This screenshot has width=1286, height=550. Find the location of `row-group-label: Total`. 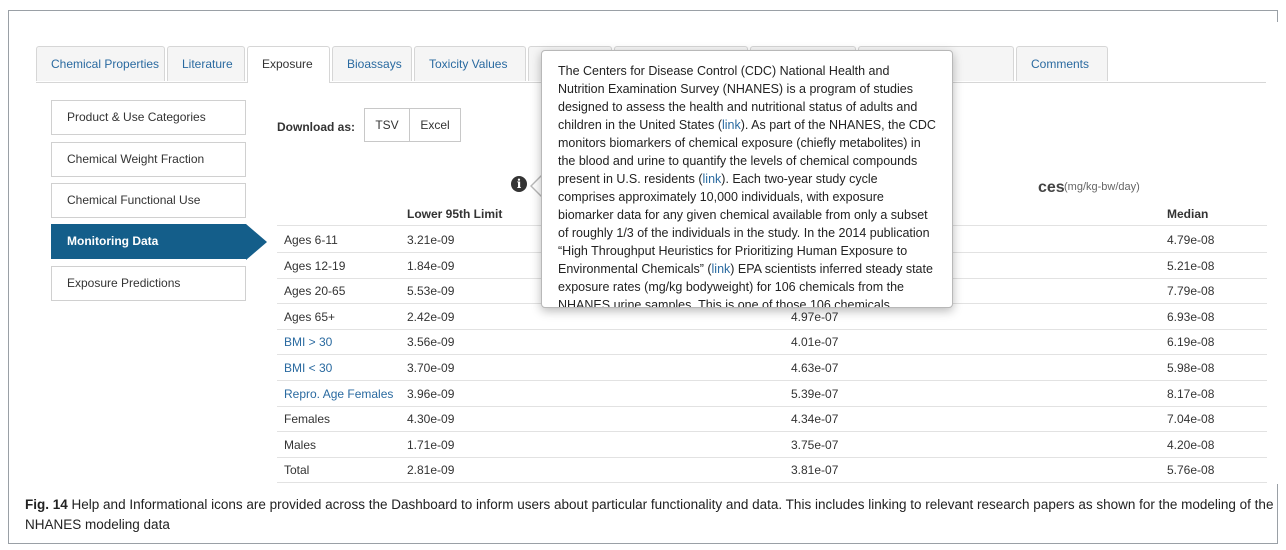

row-group-label: Total is located at coordinates (297, 470).